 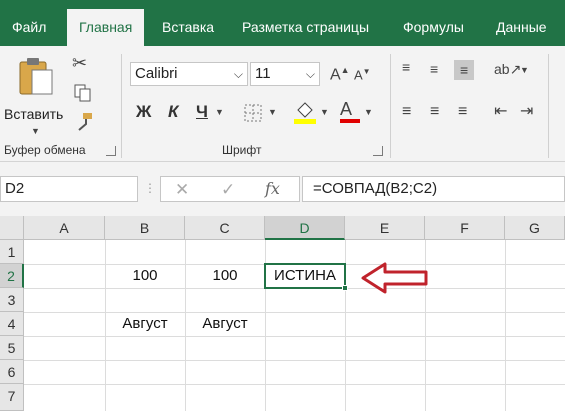 I want to click on column-header-e: E, so click(x=385, y=228).